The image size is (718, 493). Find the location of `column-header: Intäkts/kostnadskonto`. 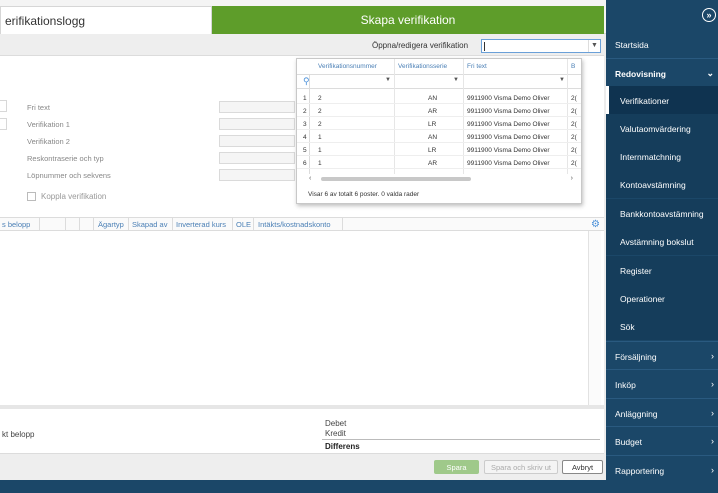

column-header: Intäkts/kostnadskonto is located at coordinates (294, 224).